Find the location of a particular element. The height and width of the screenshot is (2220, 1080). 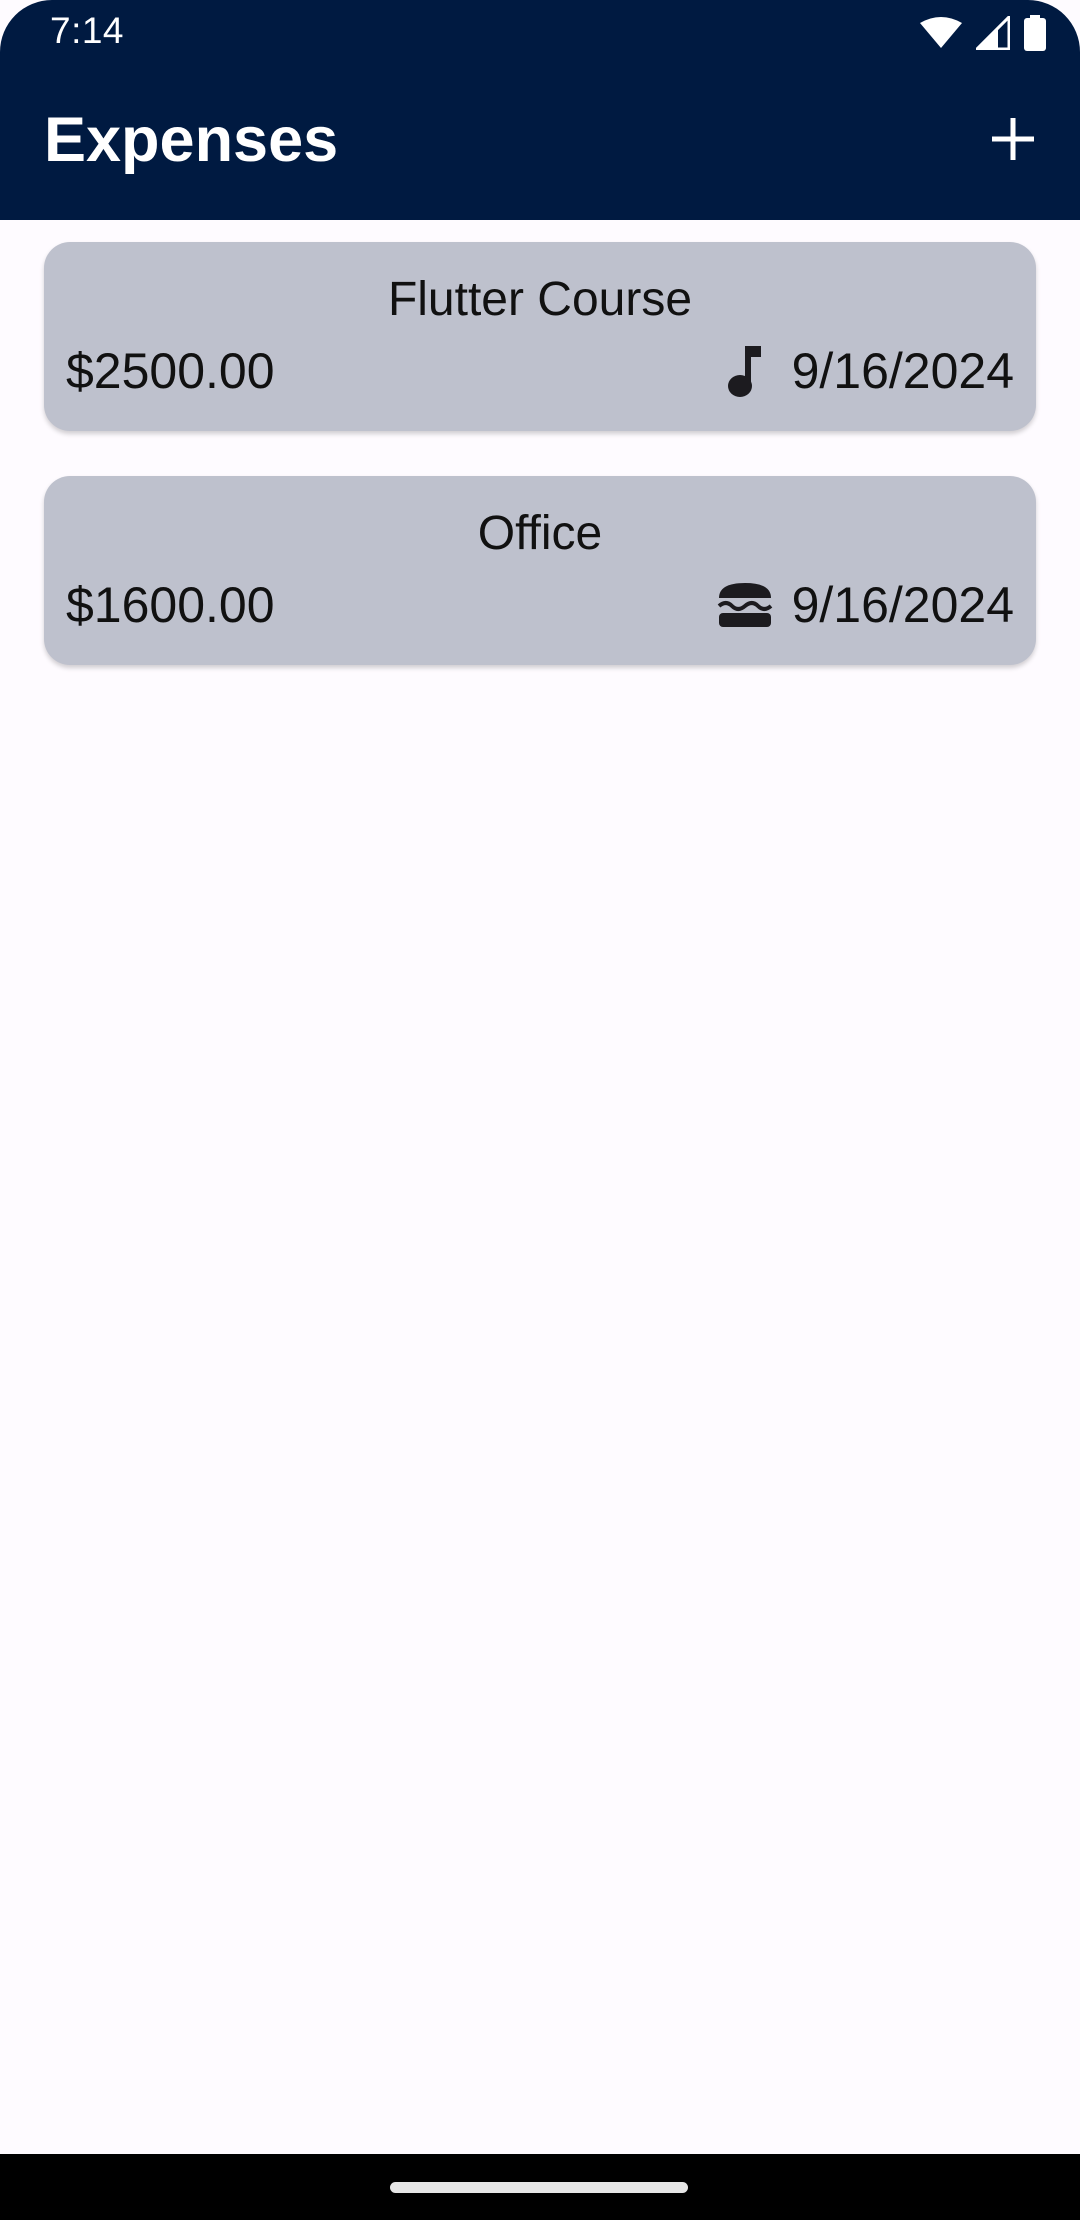

expense-amount: $1600.00 is located at coordinates (170, 605).